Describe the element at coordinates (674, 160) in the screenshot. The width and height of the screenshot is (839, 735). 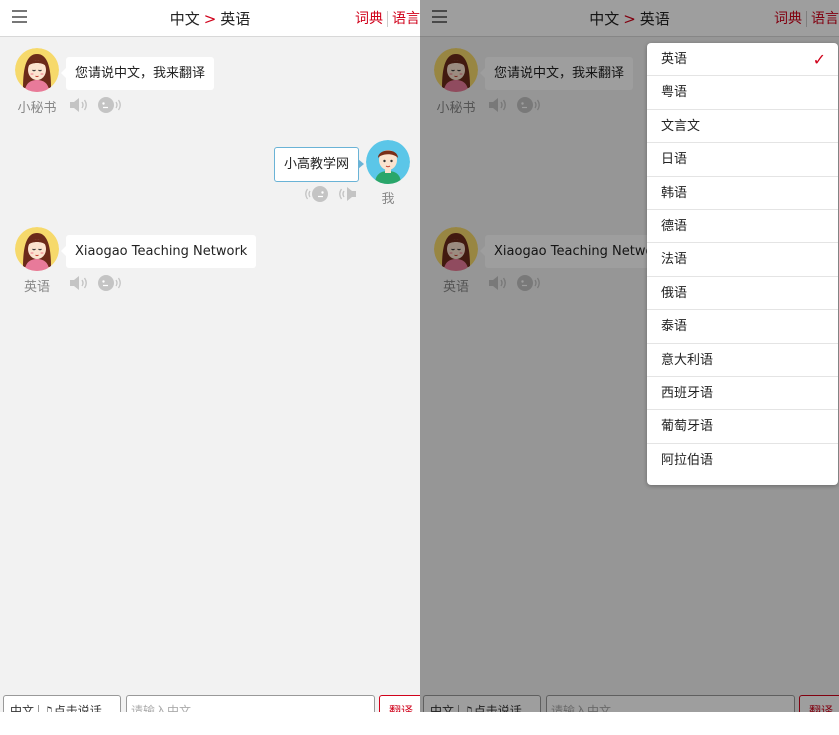
I see `language-option-label: 日语` at that location.